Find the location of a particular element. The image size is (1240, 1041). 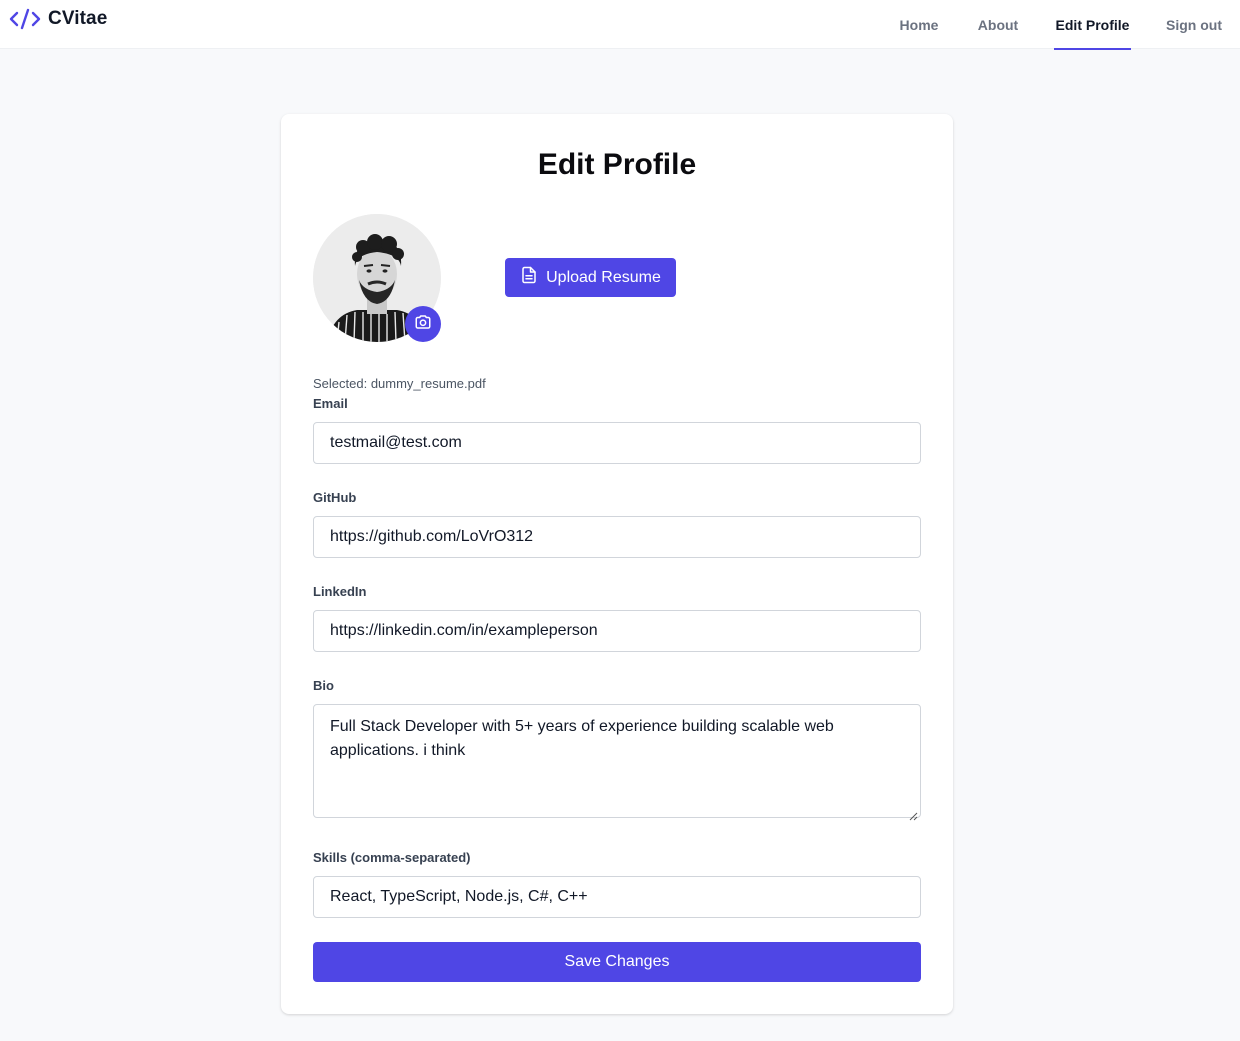

nav-home: Home is located at coordinates (919, 24).